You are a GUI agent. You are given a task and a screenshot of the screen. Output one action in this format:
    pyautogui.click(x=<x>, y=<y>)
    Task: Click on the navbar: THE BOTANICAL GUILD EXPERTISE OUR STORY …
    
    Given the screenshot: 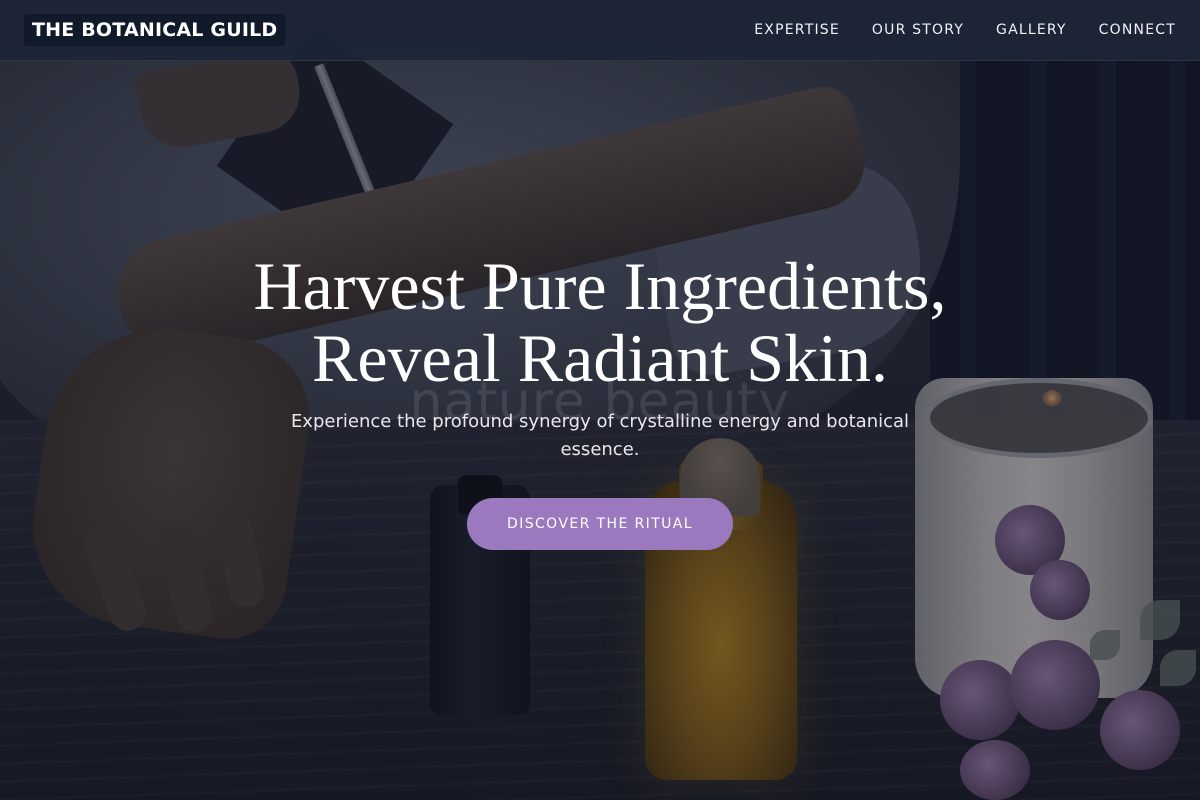 What is the action you would take?
    pyautogui.click(x=600, y=30)
    